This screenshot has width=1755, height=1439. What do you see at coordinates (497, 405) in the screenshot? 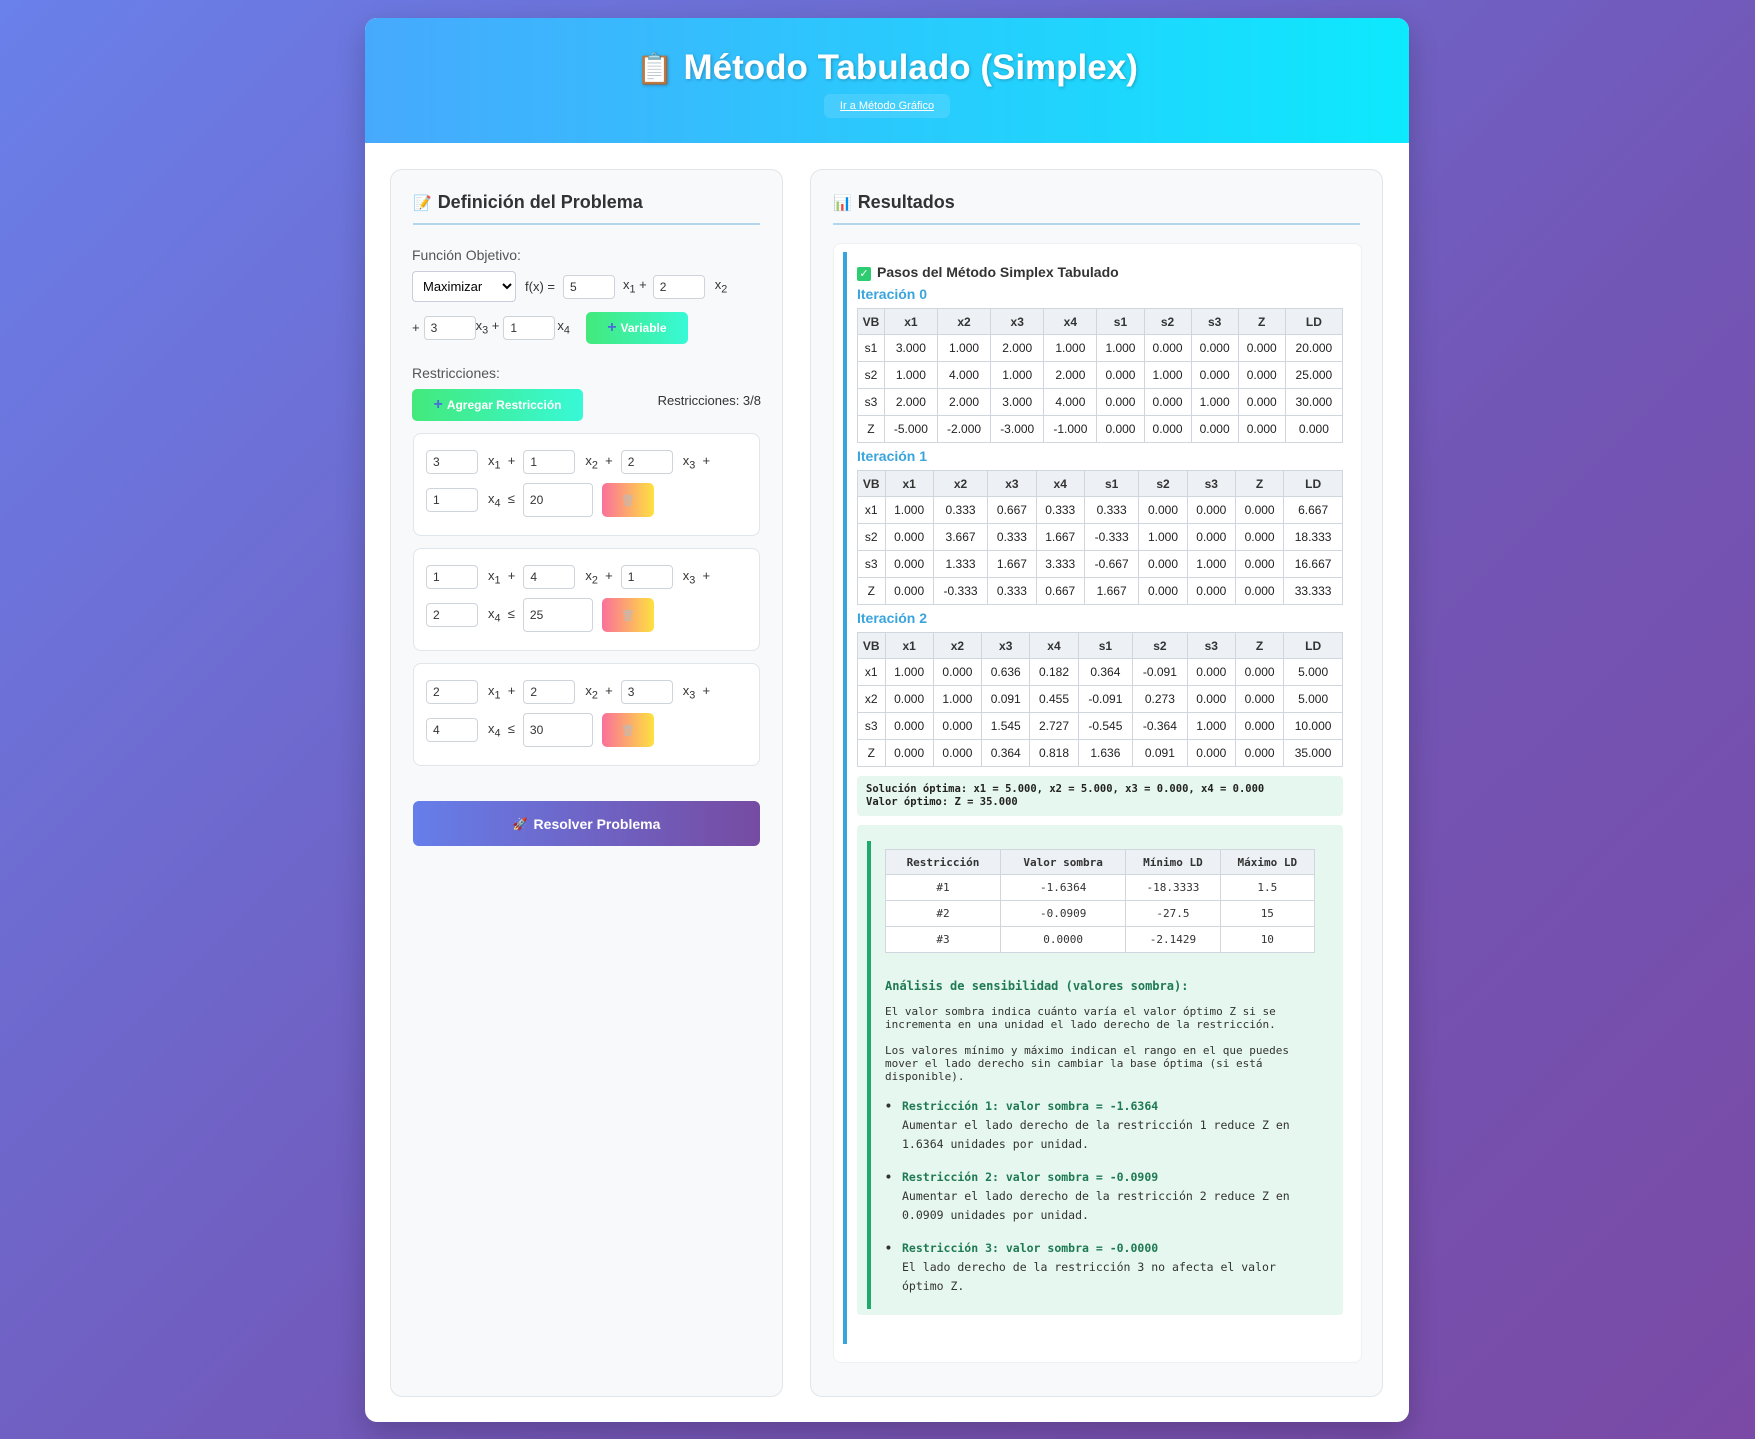
I see `add-constraint-button: + Agregar Restricción` at bounding box center [497, 405].